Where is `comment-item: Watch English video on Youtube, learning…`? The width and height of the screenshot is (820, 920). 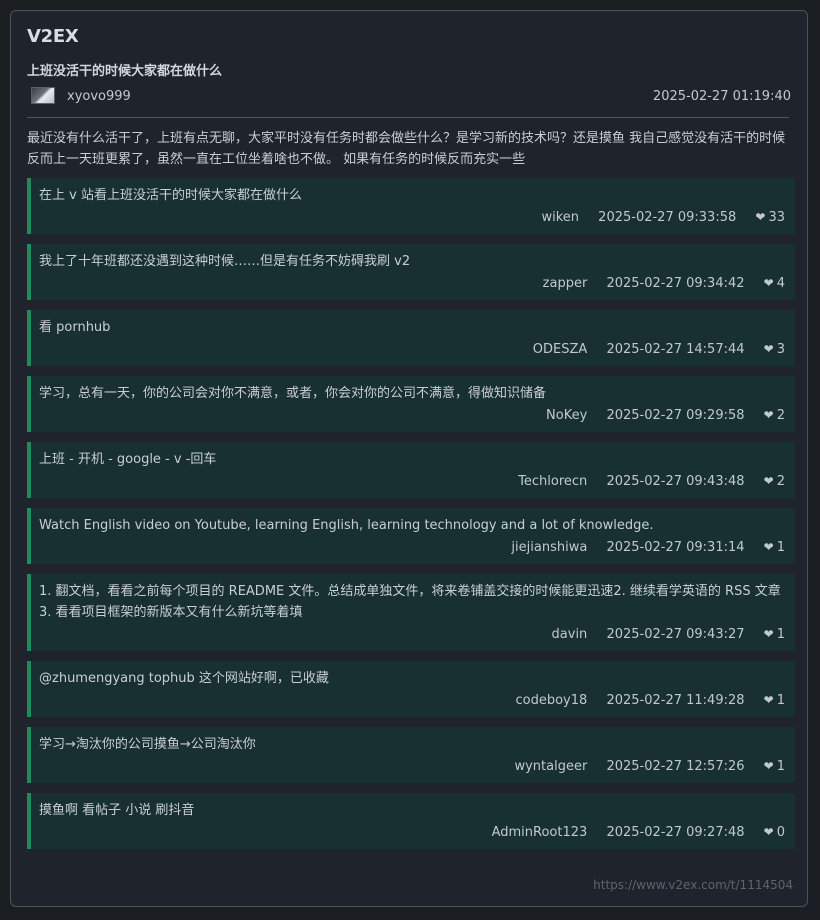
comment-item: Watch English video on Youtube, learning… is located at coordinates (411, 536).